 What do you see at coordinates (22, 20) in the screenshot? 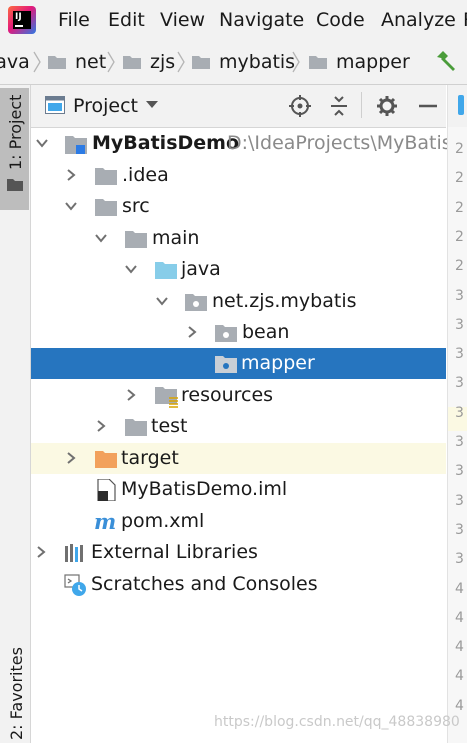
I see `intellij-logo-icon: IJ` at bounding box center [22, 20].